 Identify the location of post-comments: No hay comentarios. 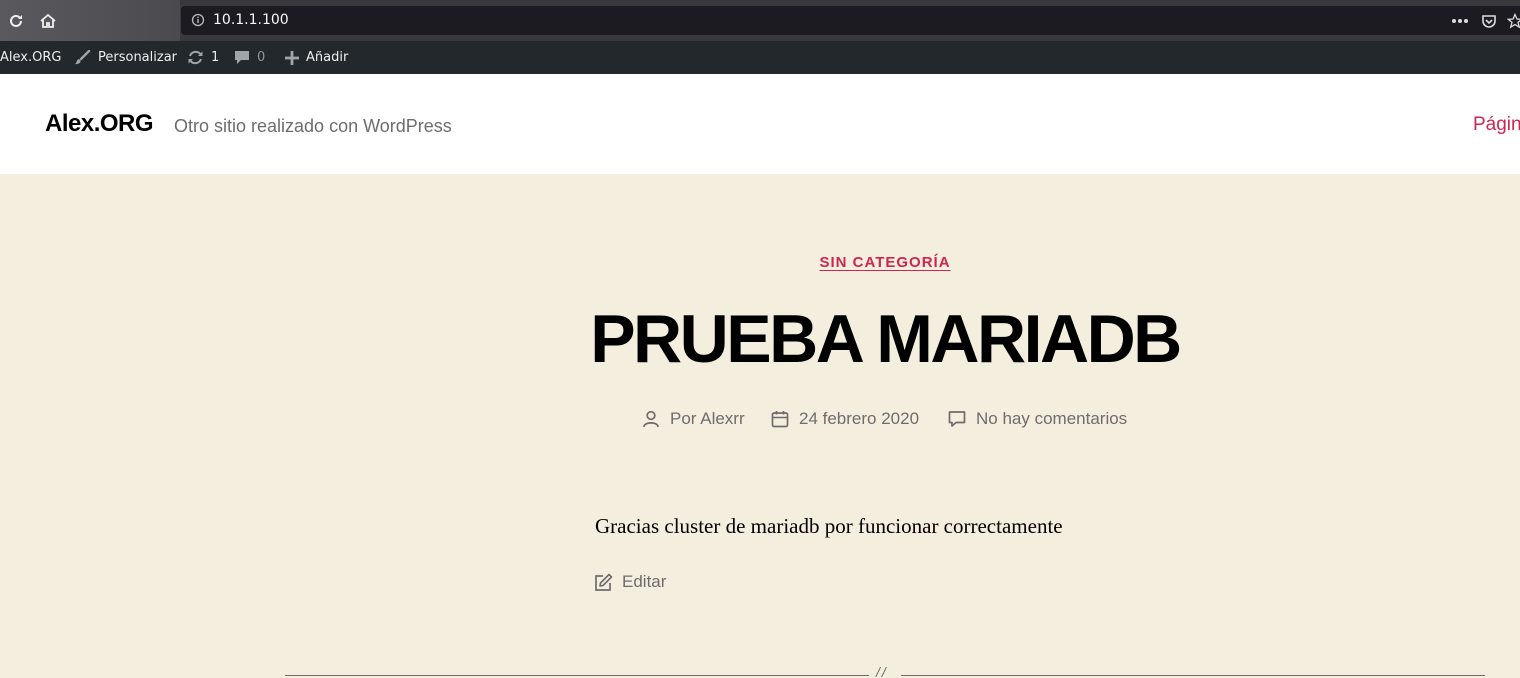
(1037, 419).